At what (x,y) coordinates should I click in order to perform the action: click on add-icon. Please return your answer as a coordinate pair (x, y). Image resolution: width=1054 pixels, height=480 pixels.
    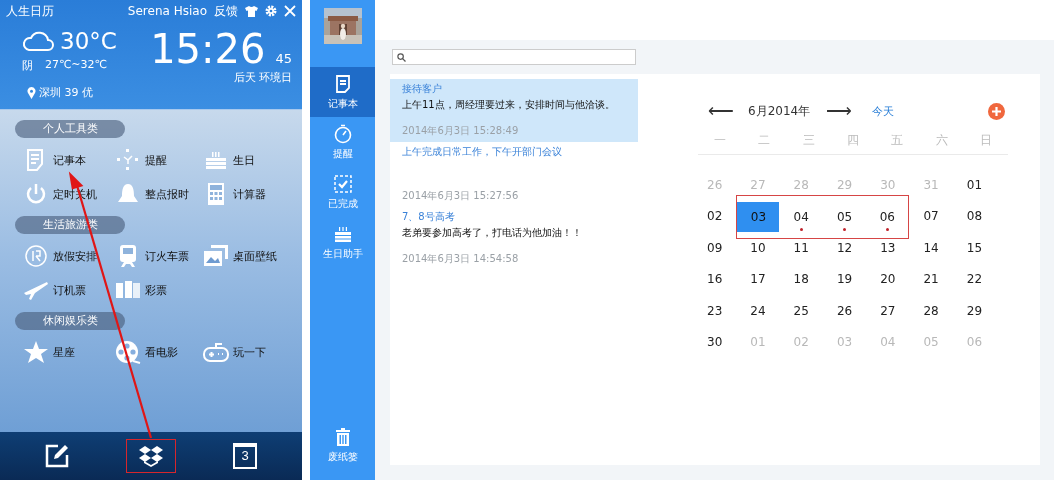
    Looking at the image, I should click on (996, 111).